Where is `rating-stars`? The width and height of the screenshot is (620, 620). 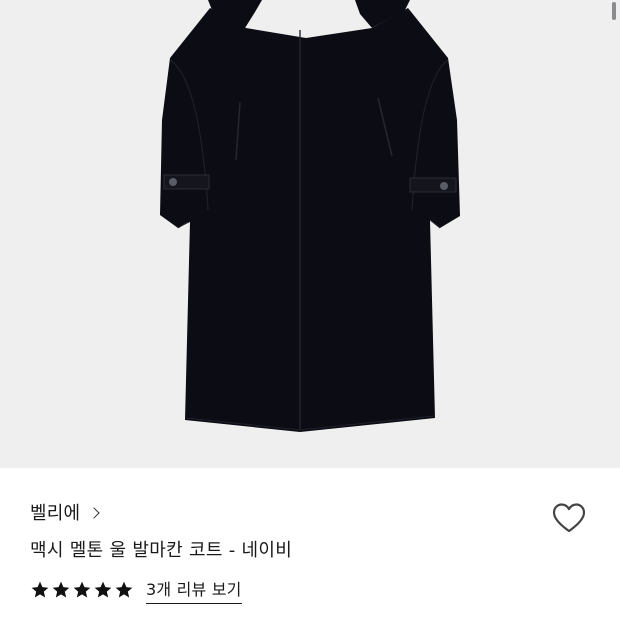 rating-stars is located at coordinates (82, 590).